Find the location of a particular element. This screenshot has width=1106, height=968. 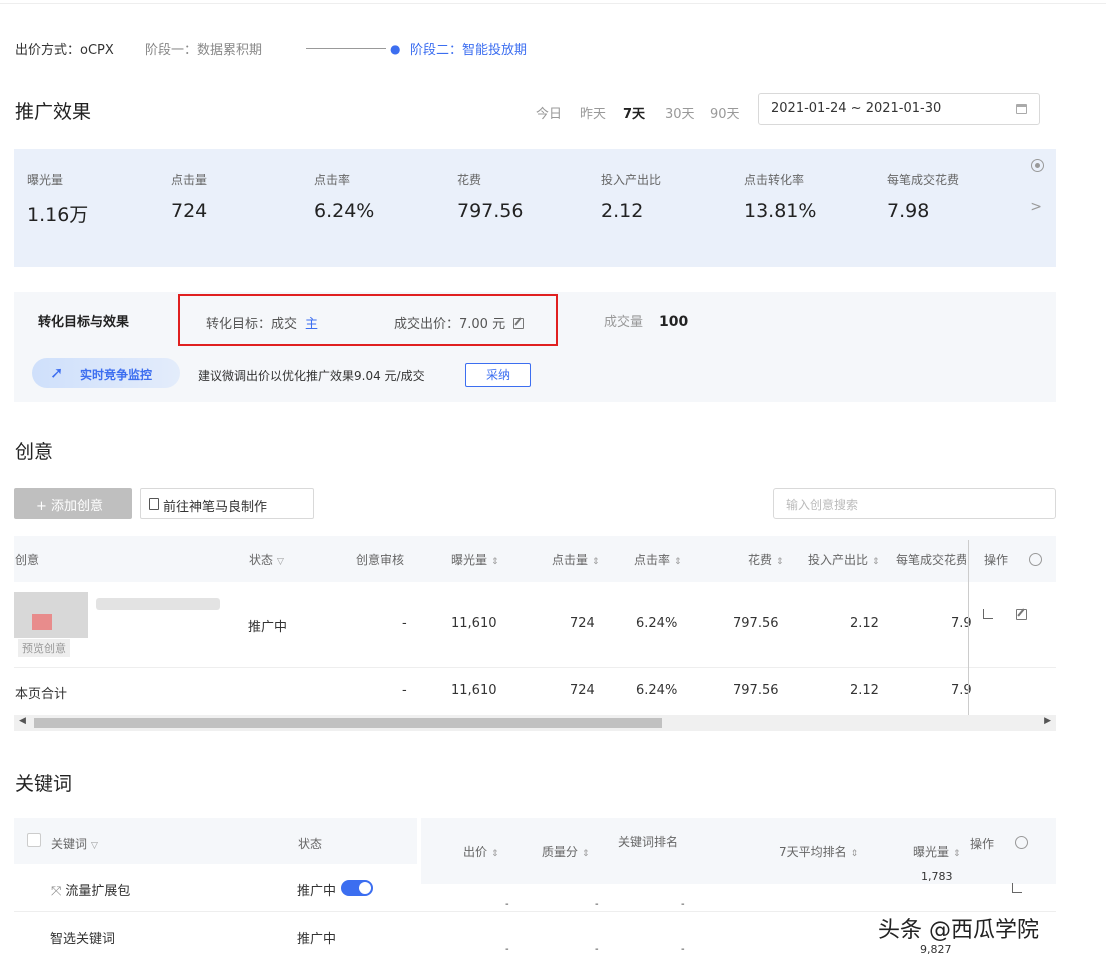

creative-name-blurred is located at coordinates (158, 604).